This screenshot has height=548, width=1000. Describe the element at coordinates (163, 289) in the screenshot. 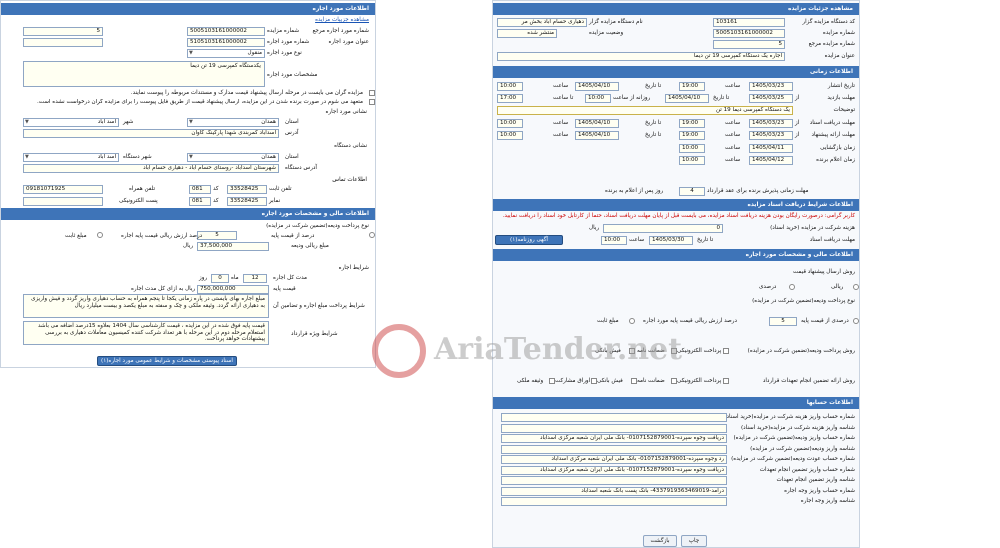

I see `base-price-note: ریال به ازای کل مدت اجاره` at that location.